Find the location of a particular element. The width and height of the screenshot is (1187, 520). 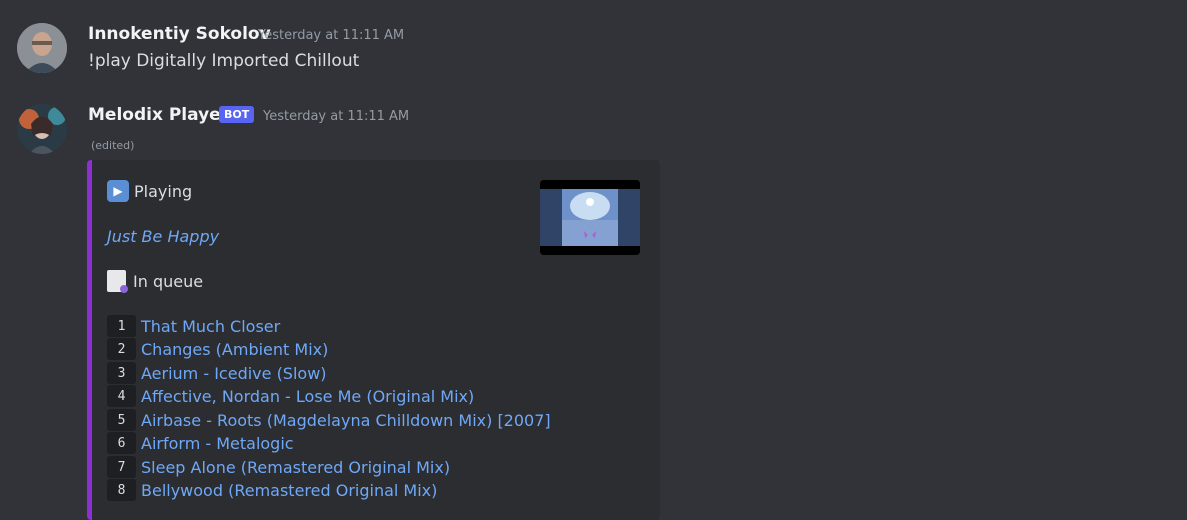

queue-track-link: Aerium - Icedive (Slow) is located at coordinates (234, 373).